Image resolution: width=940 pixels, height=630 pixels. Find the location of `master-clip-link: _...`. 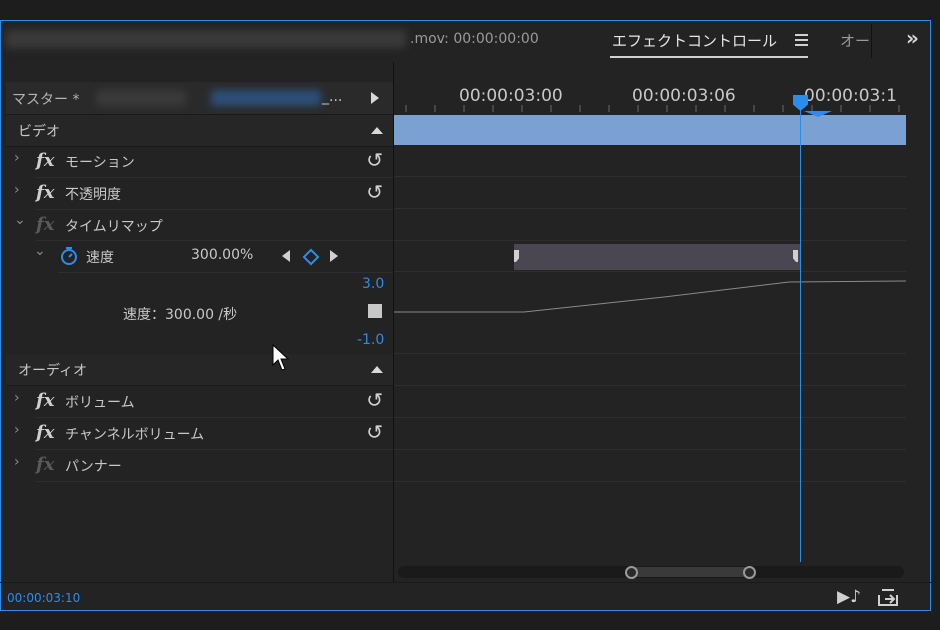

master-clip-link: _... is located at coordinates (332, 97).